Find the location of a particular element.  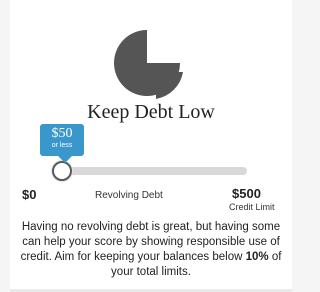

slider-min-label: $0 is located at coordinates (29, 194).